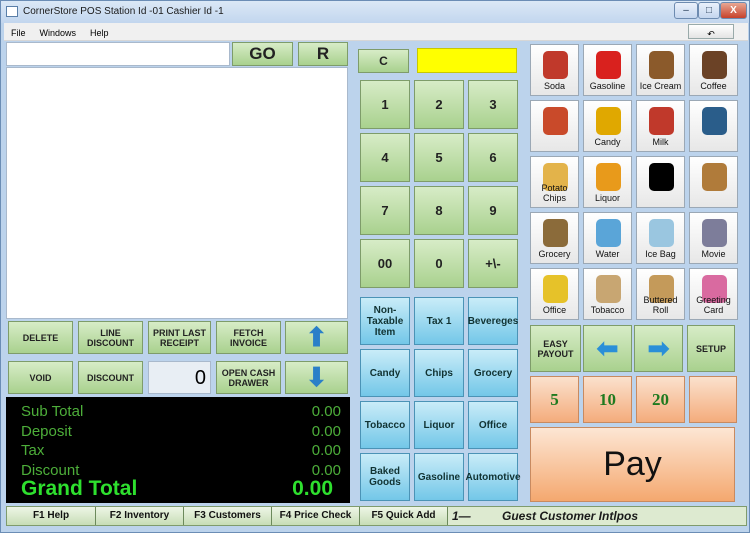 This screenshot has height=533, width=750. I want to click on key-7: 8, so click(439, 210).